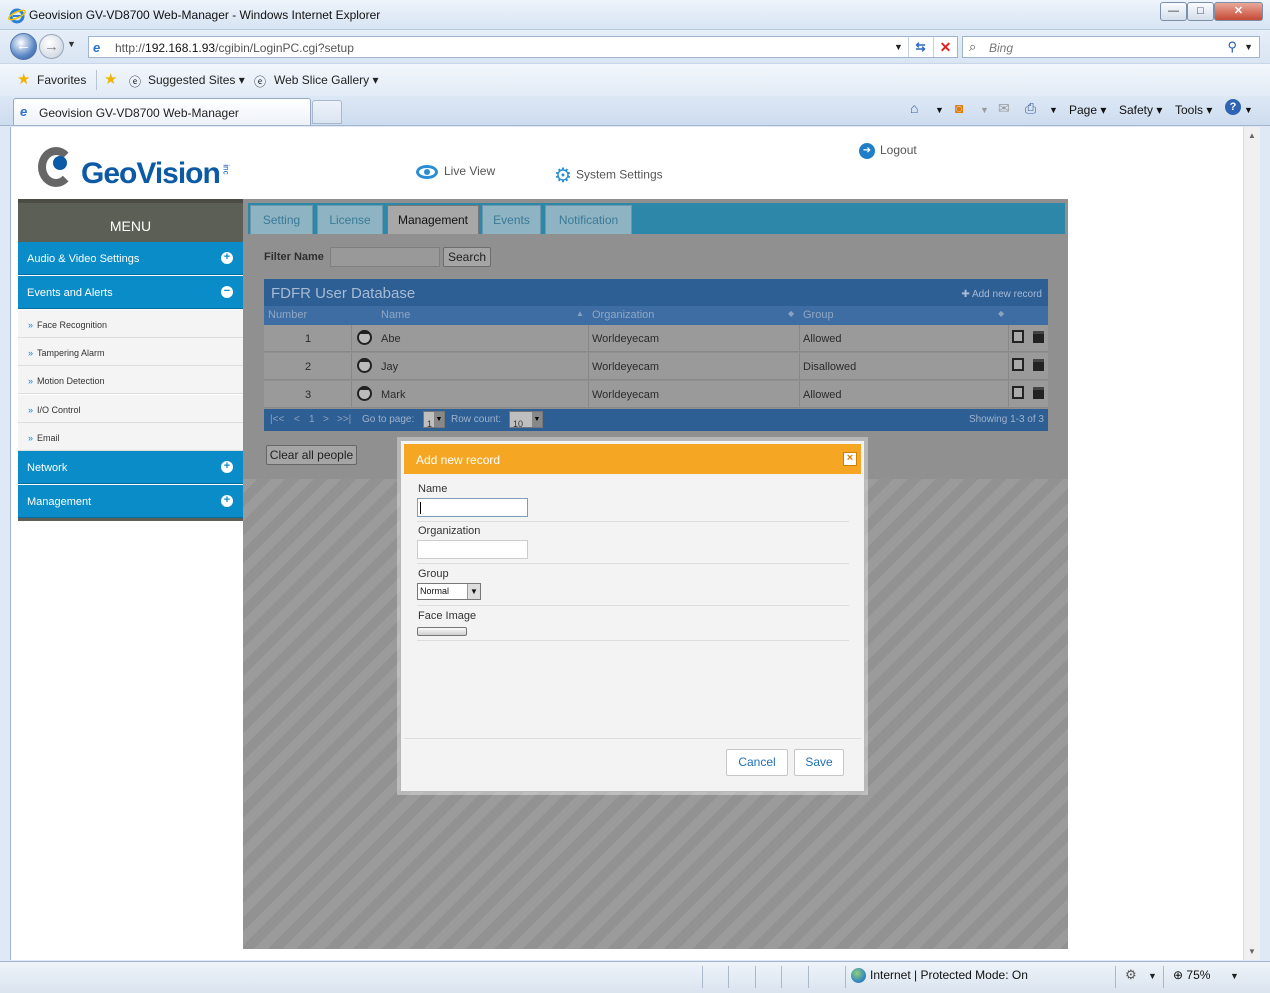 The image size is (1270, 993). Describe the element at coordinates (1140, 110) in the screenshot. I see `safety-menu: Safety ▾` at that location.